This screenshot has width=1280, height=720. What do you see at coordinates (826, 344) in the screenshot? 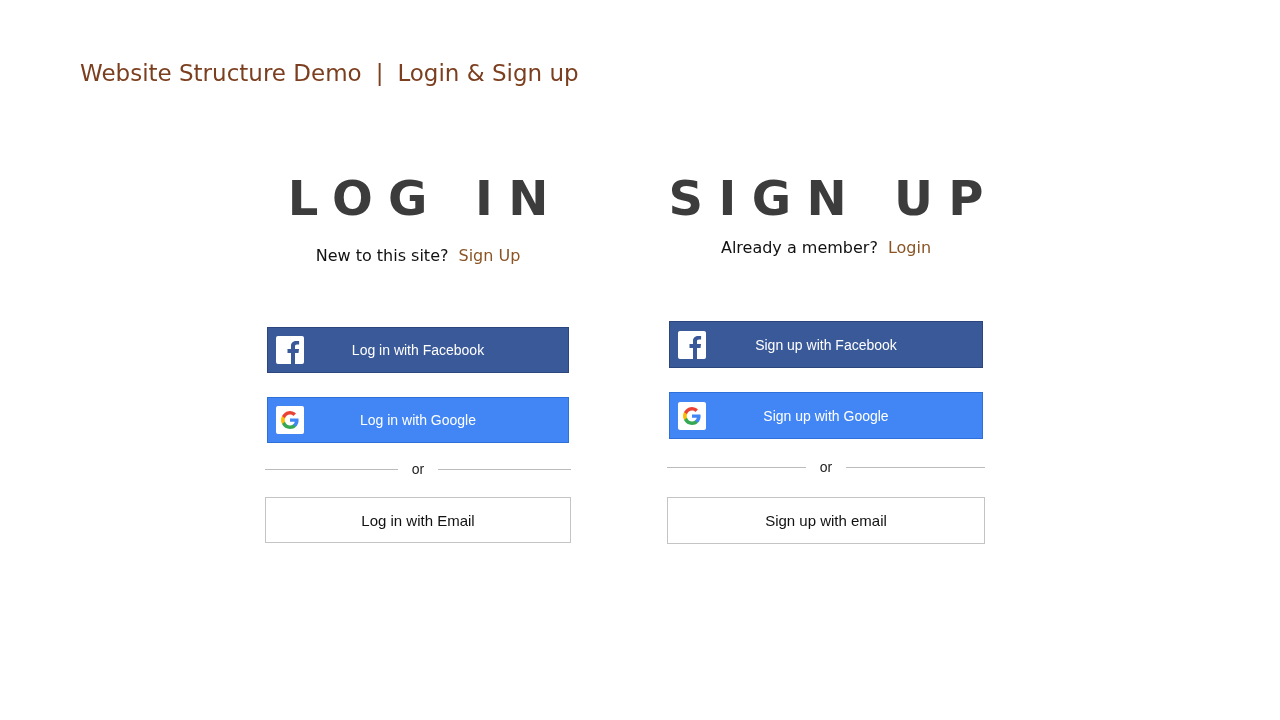
I see `facebook-button: Sign up with Facebook` at bounding box center [826, 344].